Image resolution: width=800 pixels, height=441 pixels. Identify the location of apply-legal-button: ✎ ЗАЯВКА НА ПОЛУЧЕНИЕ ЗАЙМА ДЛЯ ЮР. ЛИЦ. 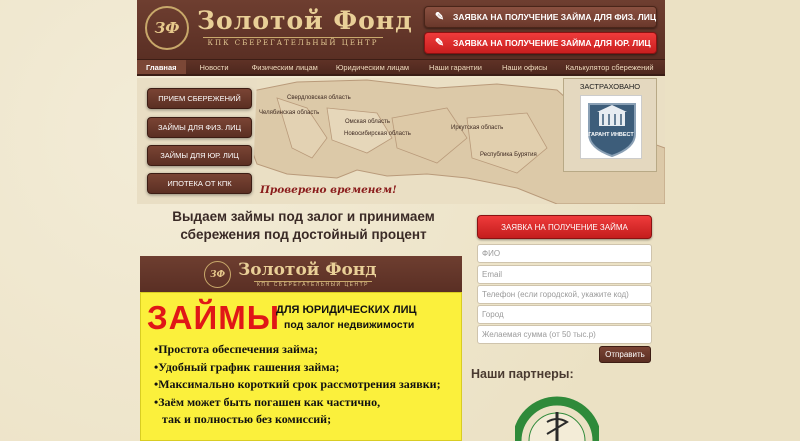
(540, 43).